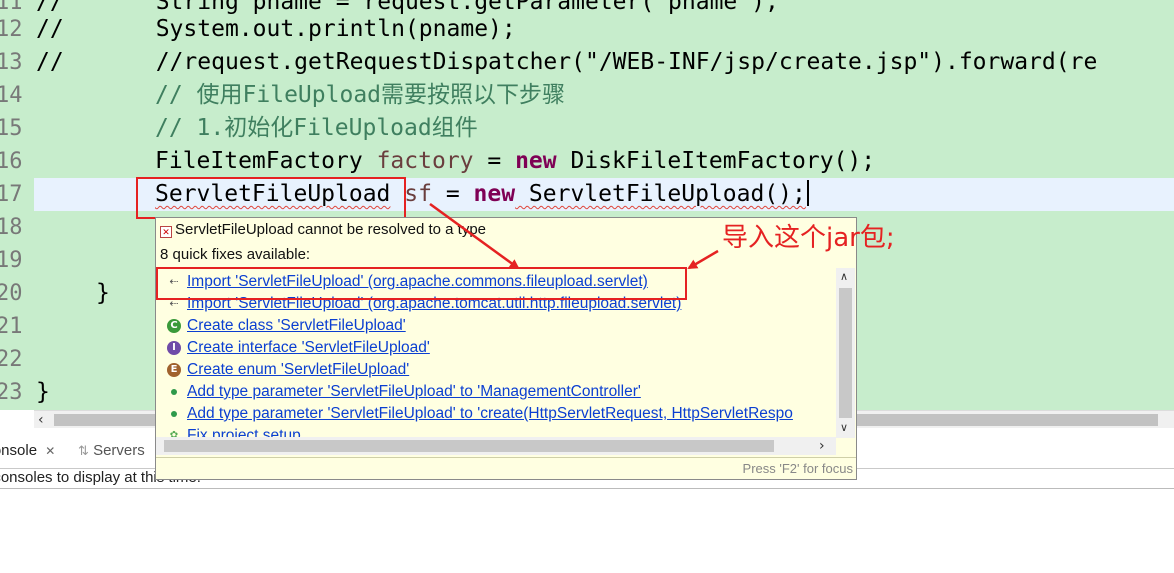  Describe the element at coordinates (11, 227) in the screenshot. I see `line-number: 18` at that location.